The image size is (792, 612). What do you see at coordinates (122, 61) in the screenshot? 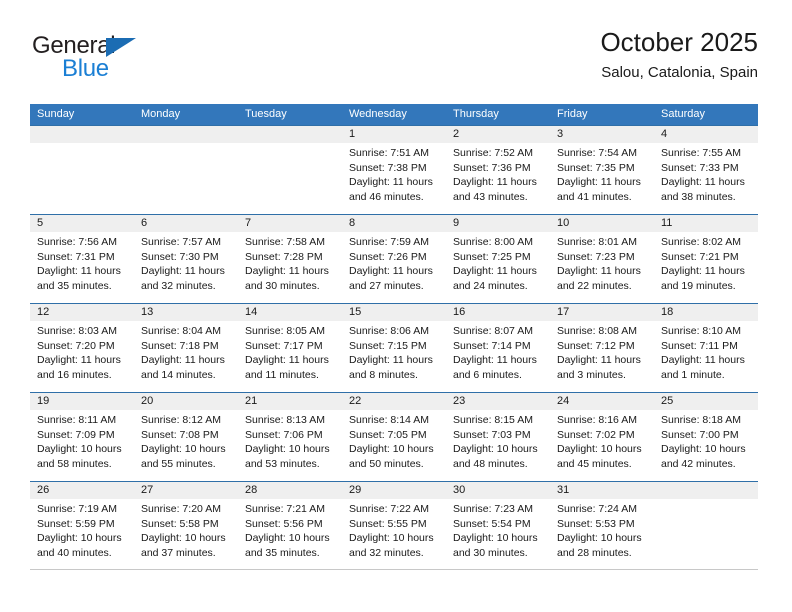
I see `generalblue-logo: General Blue` at bounding box center [122, 61].